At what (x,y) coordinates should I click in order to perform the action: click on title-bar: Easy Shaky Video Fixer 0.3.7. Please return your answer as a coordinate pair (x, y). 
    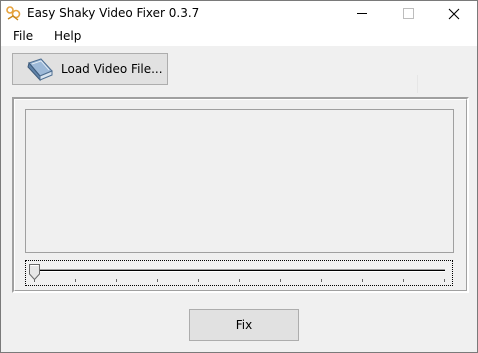
    Looking at the image, I should click on (239, 14).